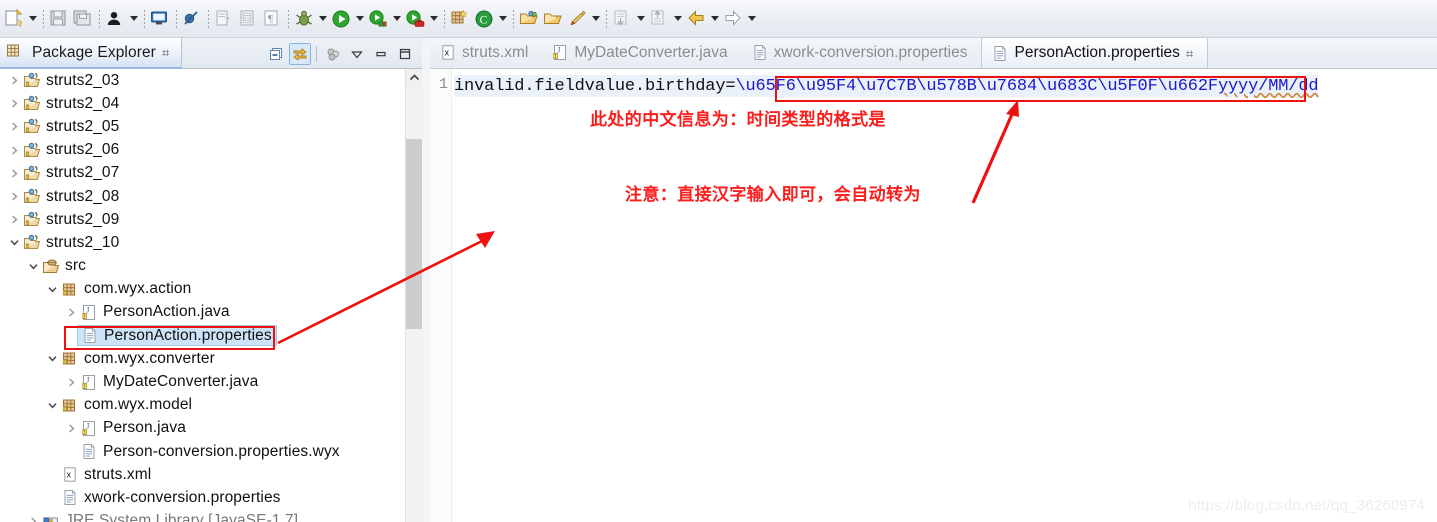 This screenshot has width=1437, height=522. I want to click on next-annotation-icon, so click(622, 19).